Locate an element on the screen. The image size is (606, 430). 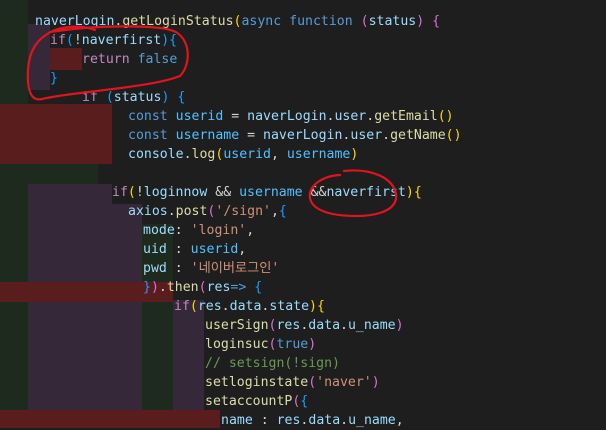
code-token: => is located at coordinates (242, 287).